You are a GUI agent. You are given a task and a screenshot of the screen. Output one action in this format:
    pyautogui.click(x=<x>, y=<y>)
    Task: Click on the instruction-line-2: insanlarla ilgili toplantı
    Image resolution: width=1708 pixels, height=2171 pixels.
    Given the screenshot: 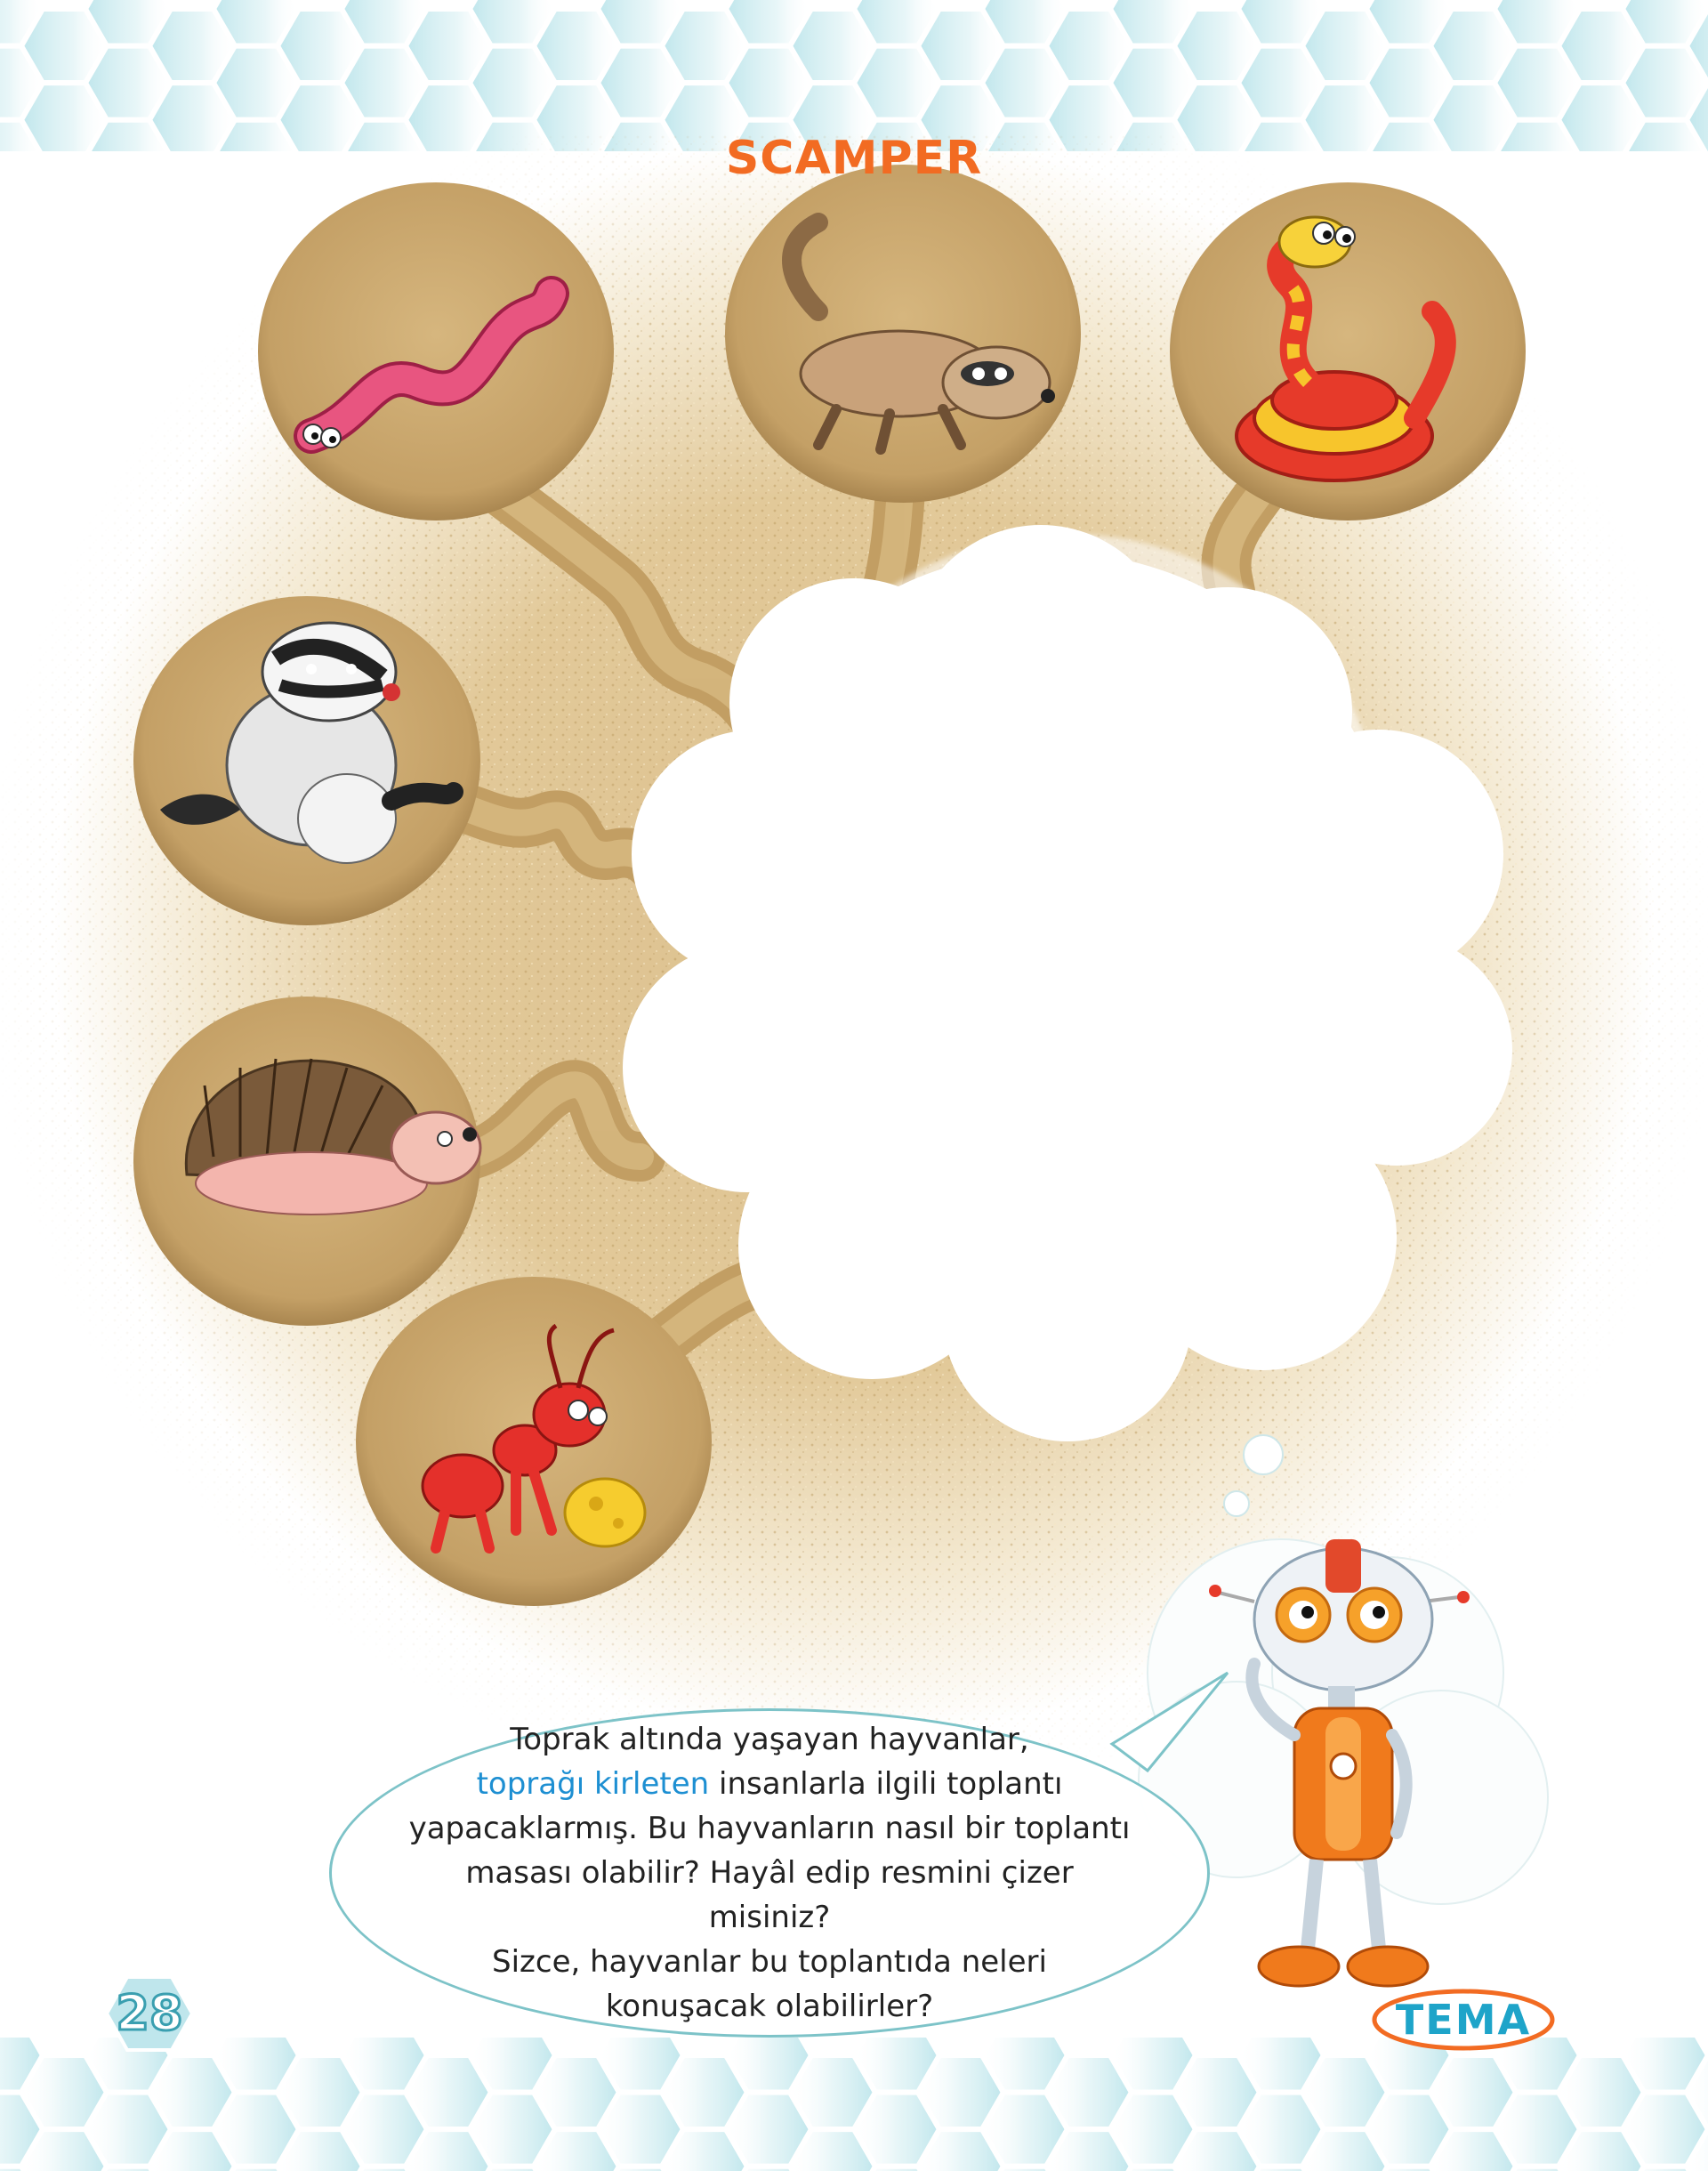 What is the action you would take?
    pyautogui.click(x=886, y=1784)
    